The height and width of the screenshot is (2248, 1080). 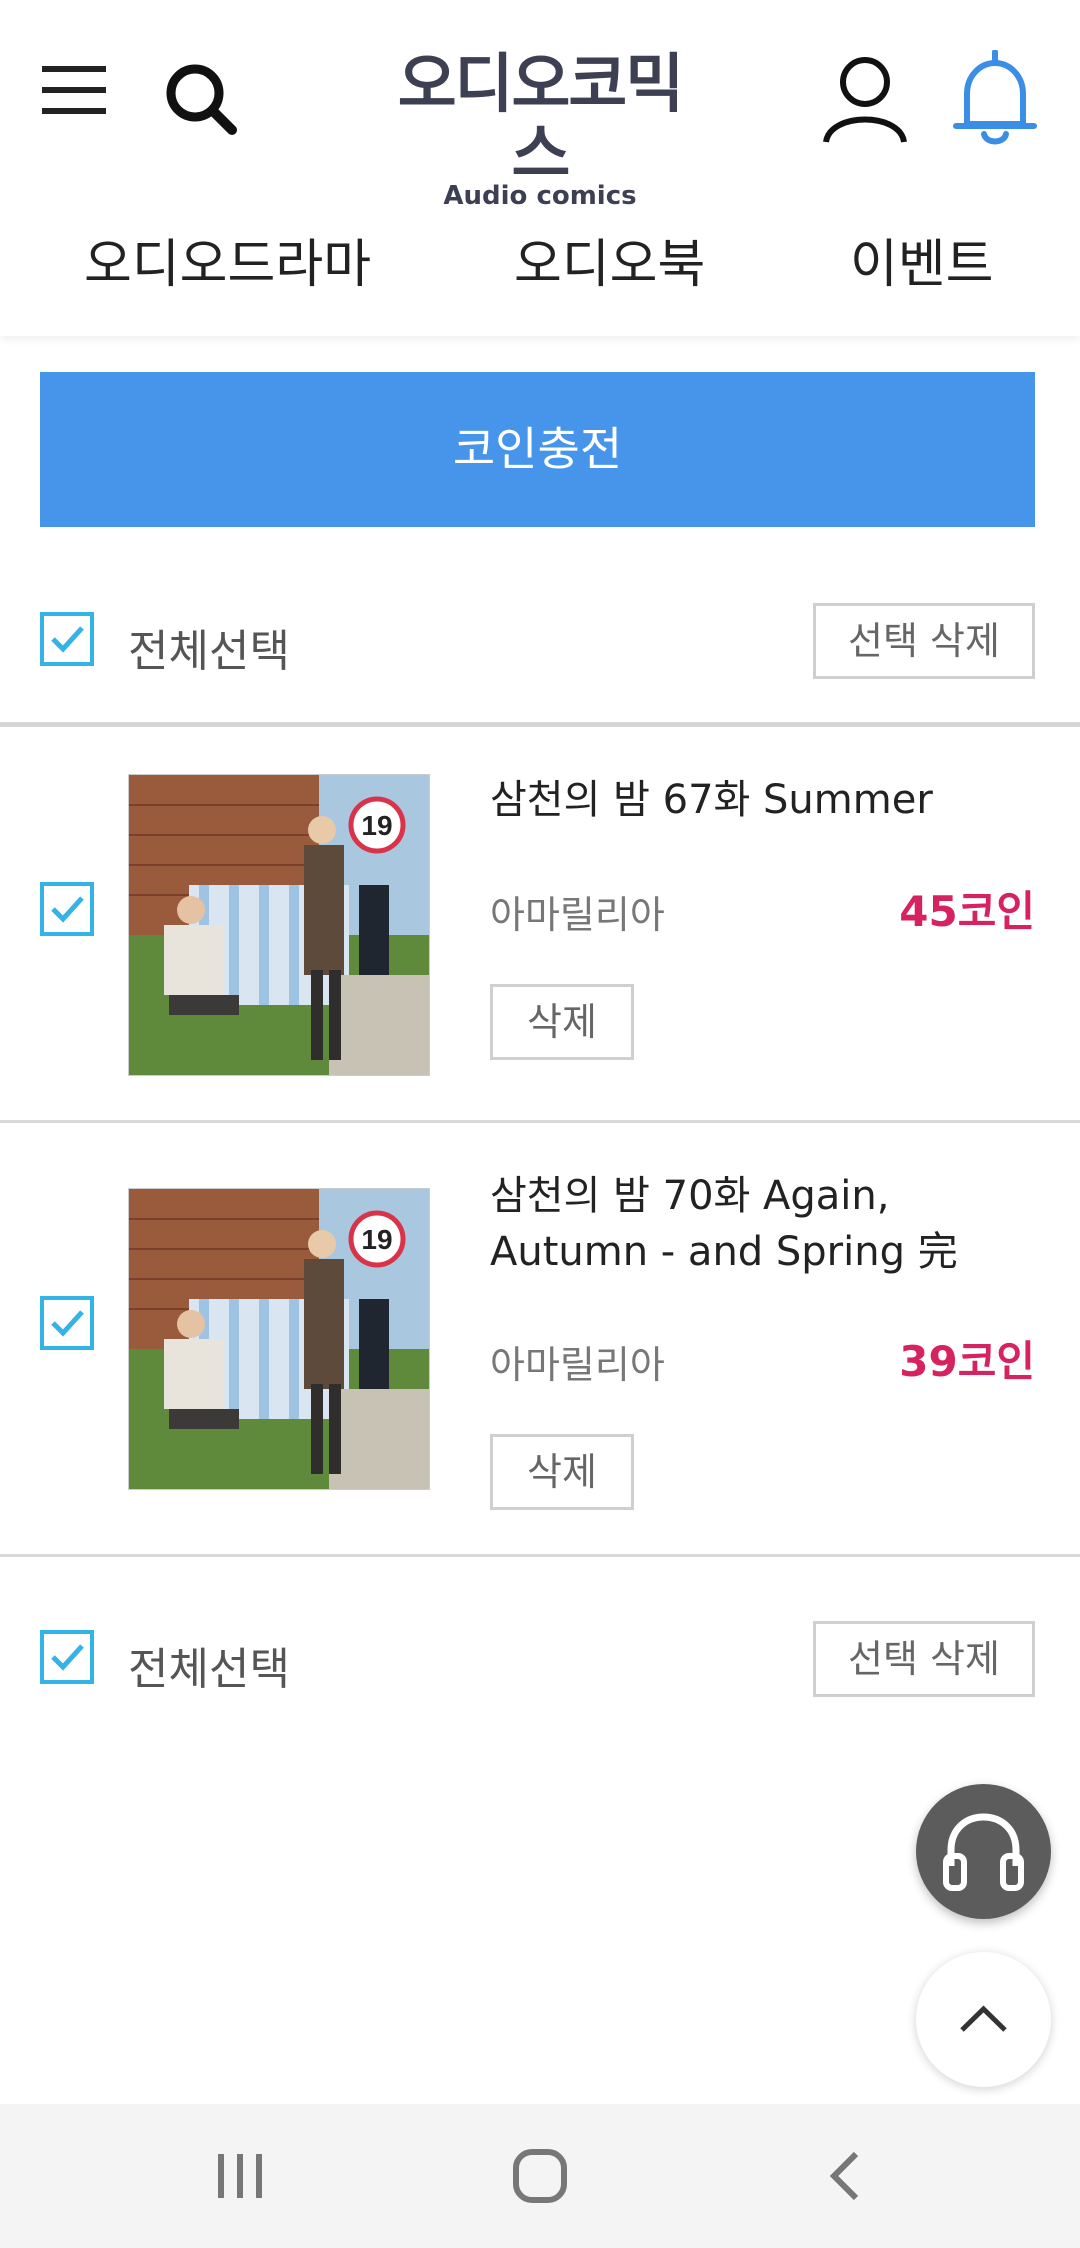 What do you see at coordinates (562, 1472) in the screenshot?
I see `item-delete-button-2: 삭제` at bounding box center [562, 1472].